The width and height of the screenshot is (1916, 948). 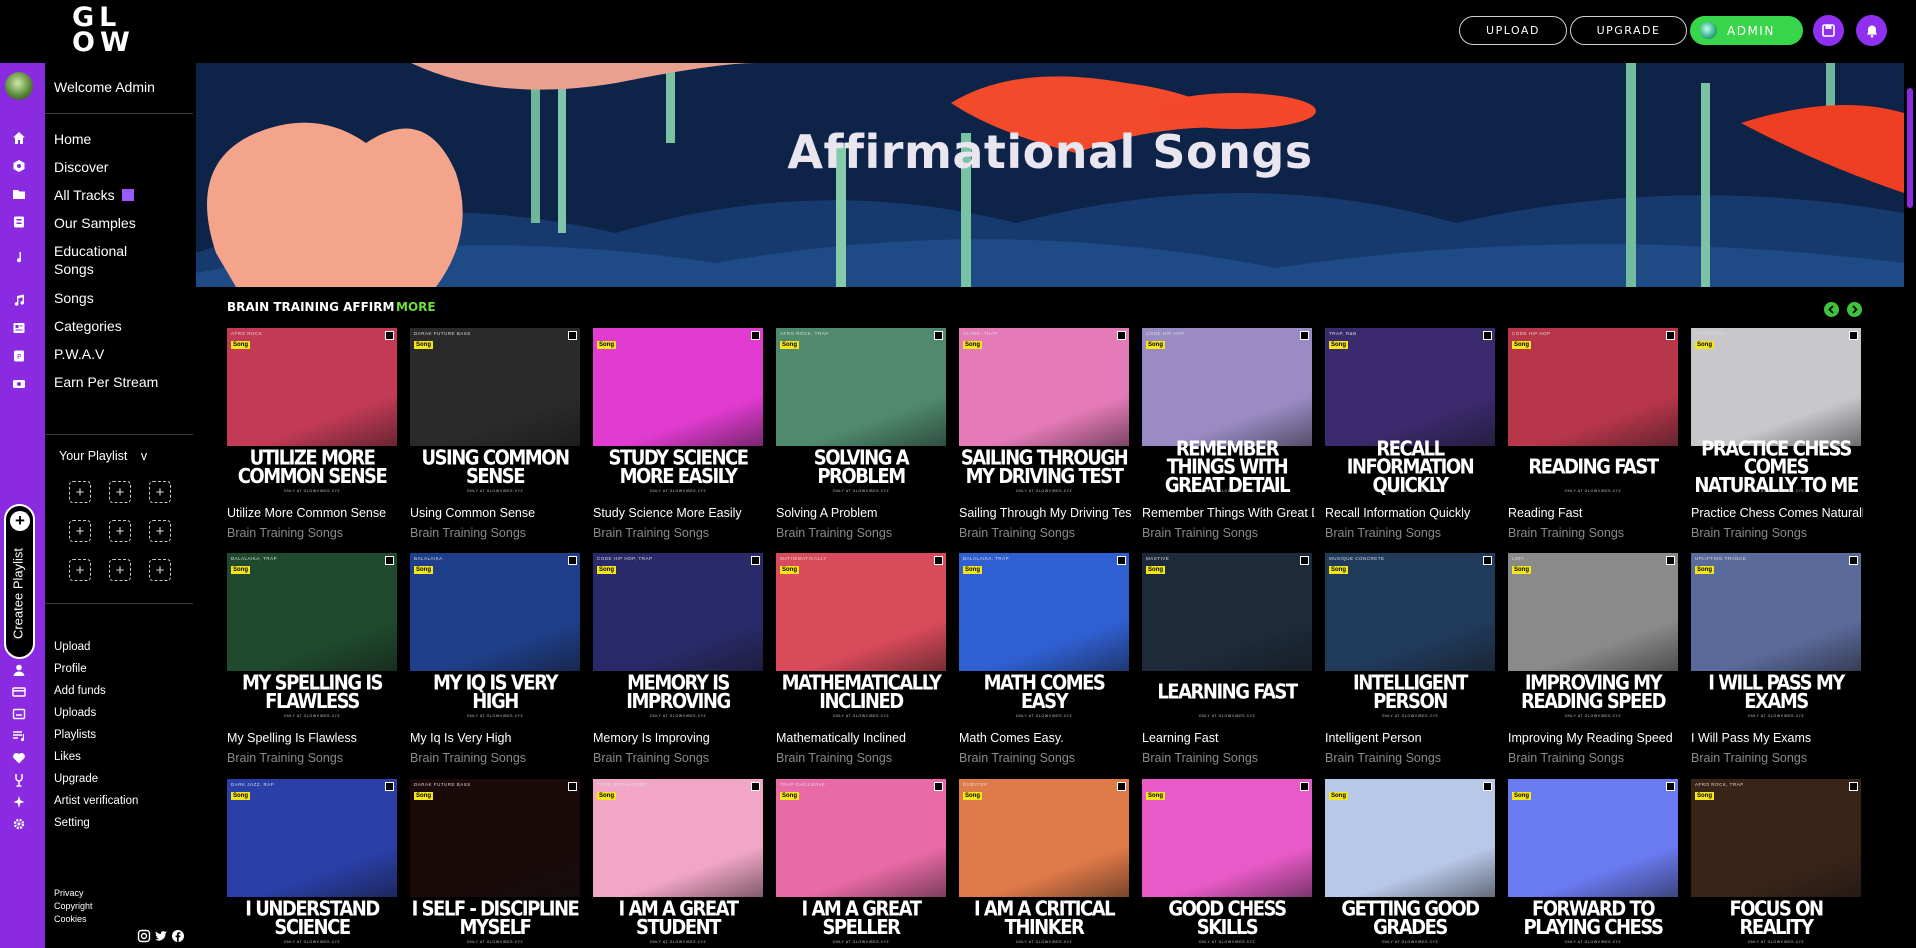 What do you see at coordinates (1831, 309) in the screenshot?
I see `prev-arrow-button` at bounding box center [1831, 309].